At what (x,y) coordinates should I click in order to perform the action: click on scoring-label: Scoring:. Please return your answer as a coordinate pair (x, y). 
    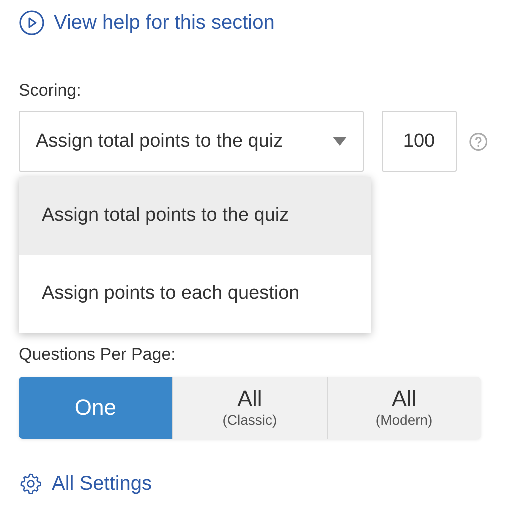
    Looking at the image, I should click on (50, 91).